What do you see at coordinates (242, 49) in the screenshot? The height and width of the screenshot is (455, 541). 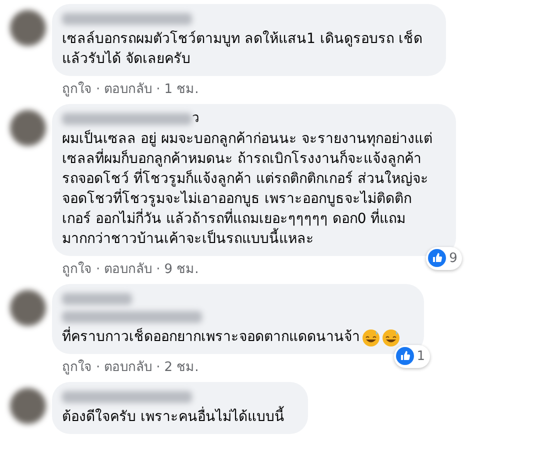 I see `comment-text: เซลล์บอกรถผมตัวโชว์ตามบูท ลดให้แสน1 เดินดูรอบรถ เช็ด แล้วรับได้ จัดเลยครับ` at bounding box center [242, 49].